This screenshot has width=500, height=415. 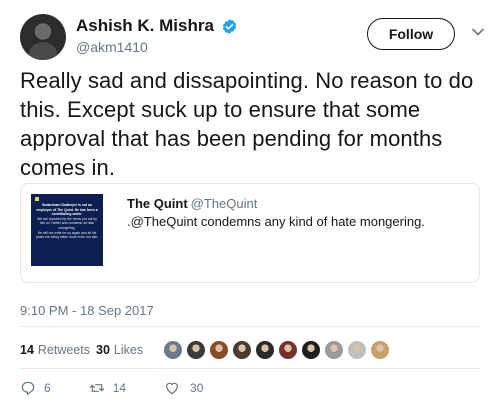 What do you see at coordinates (87, 310) in the screenshot?
I see `tweet-timestamp: 9:10 PM - 18 Sep 2017` at bounding box center [87, 310].